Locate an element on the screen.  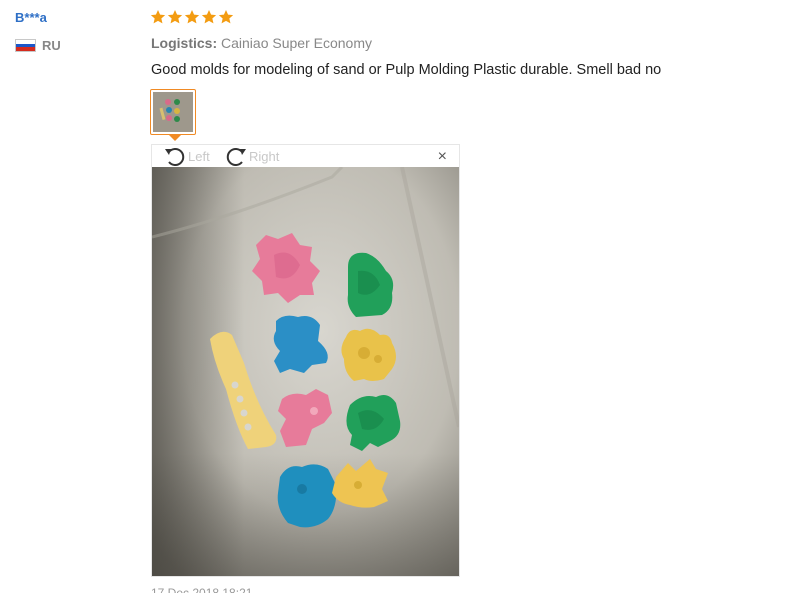
rotate-right-icon is located at coordinates (236, 157).